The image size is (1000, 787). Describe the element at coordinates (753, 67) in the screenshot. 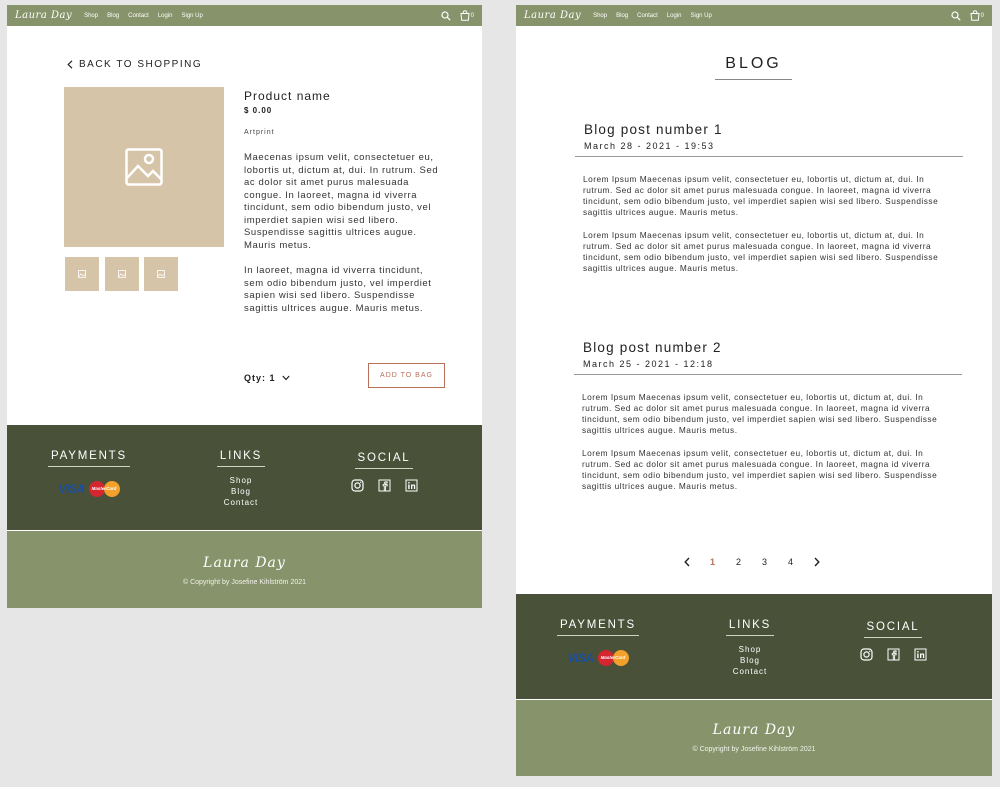

I see `page-title: BLOG` at that location.